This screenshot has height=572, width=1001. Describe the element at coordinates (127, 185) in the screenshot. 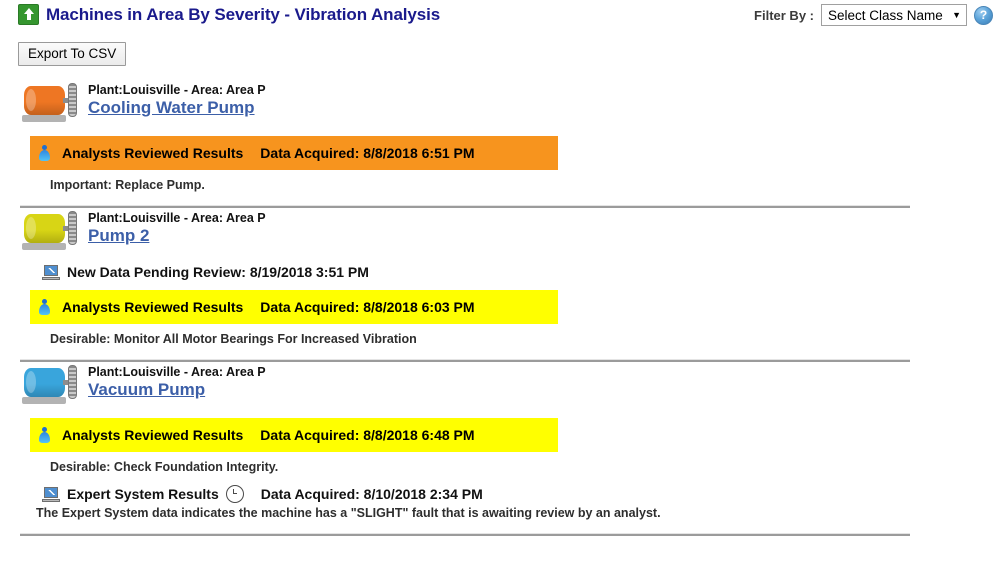

I see `recommendation-text: Important: Replace Pump.` at that location.